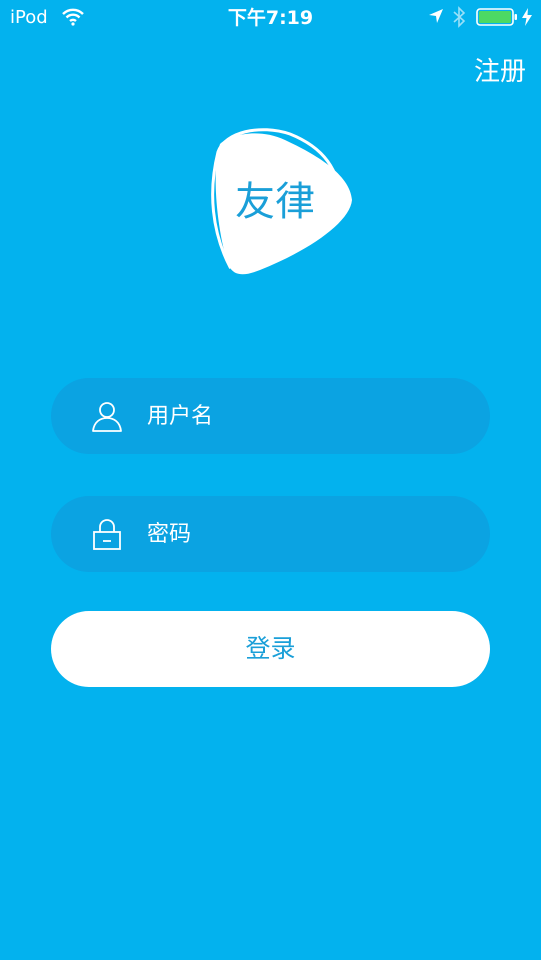 The width and height of the screenshot is (541, 960). I want to click on charging-bolt-icon, so click(527, 17).